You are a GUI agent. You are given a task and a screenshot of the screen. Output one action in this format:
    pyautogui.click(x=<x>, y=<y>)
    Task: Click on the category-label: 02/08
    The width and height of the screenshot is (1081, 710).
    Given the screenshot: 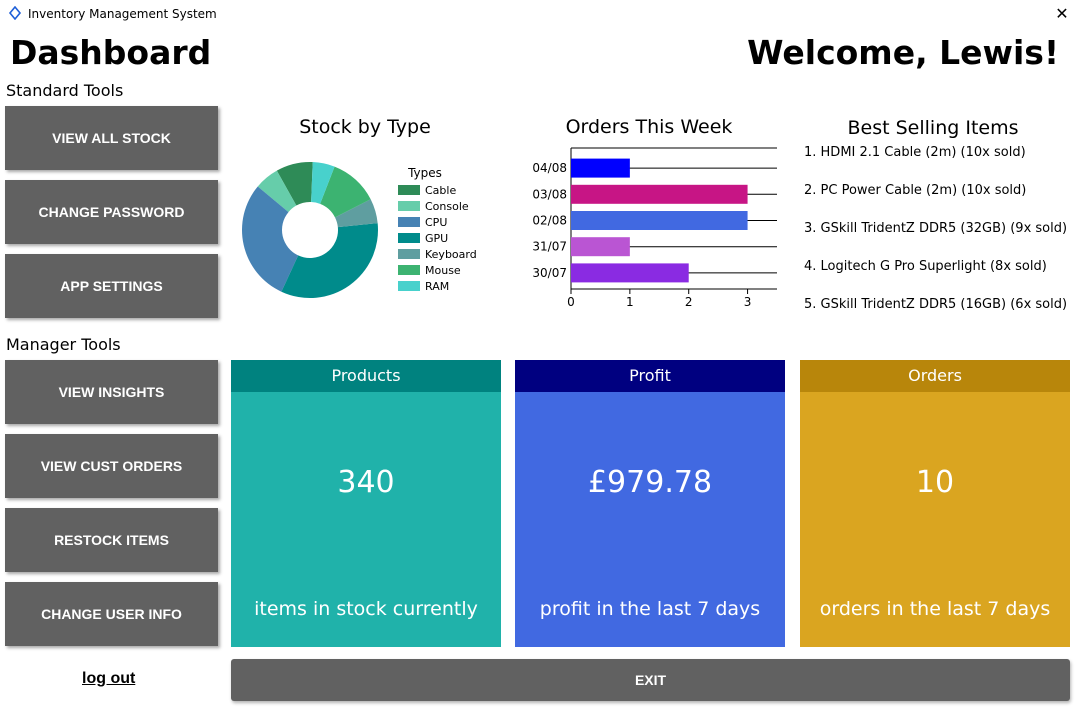 What is the action you would take?
    pyautogui.click(x=549, y=221)
    